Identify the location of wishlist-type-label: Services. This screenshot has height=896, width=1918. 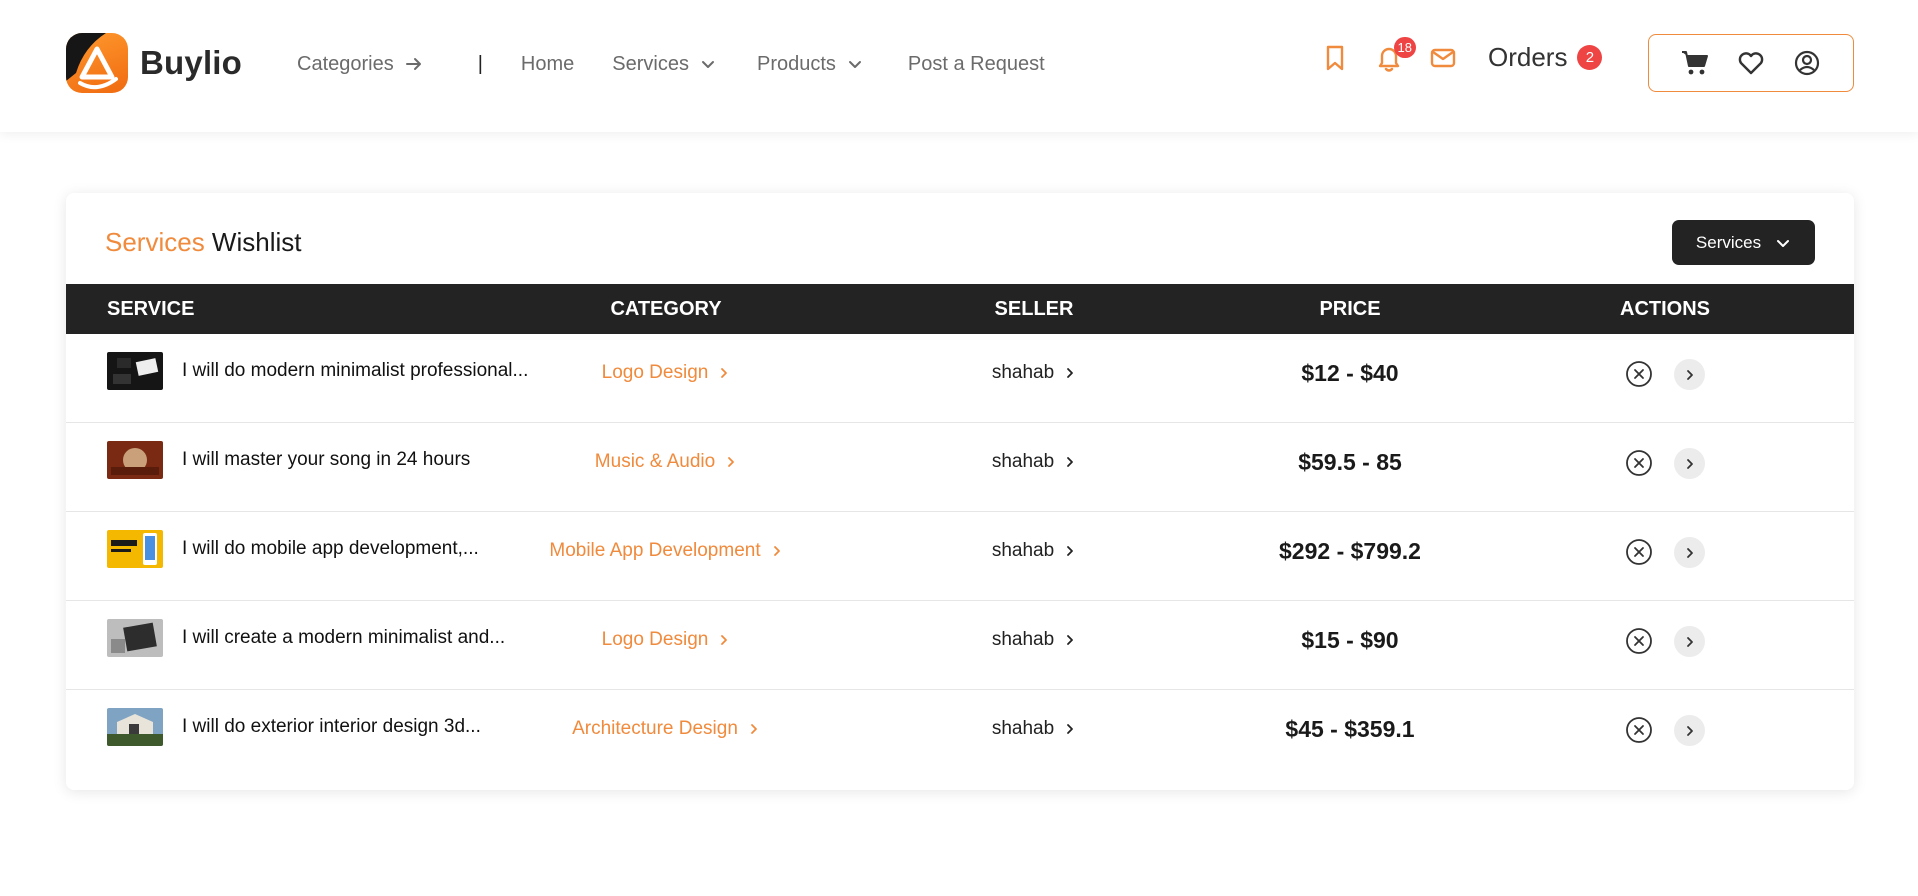
(1728, 242).